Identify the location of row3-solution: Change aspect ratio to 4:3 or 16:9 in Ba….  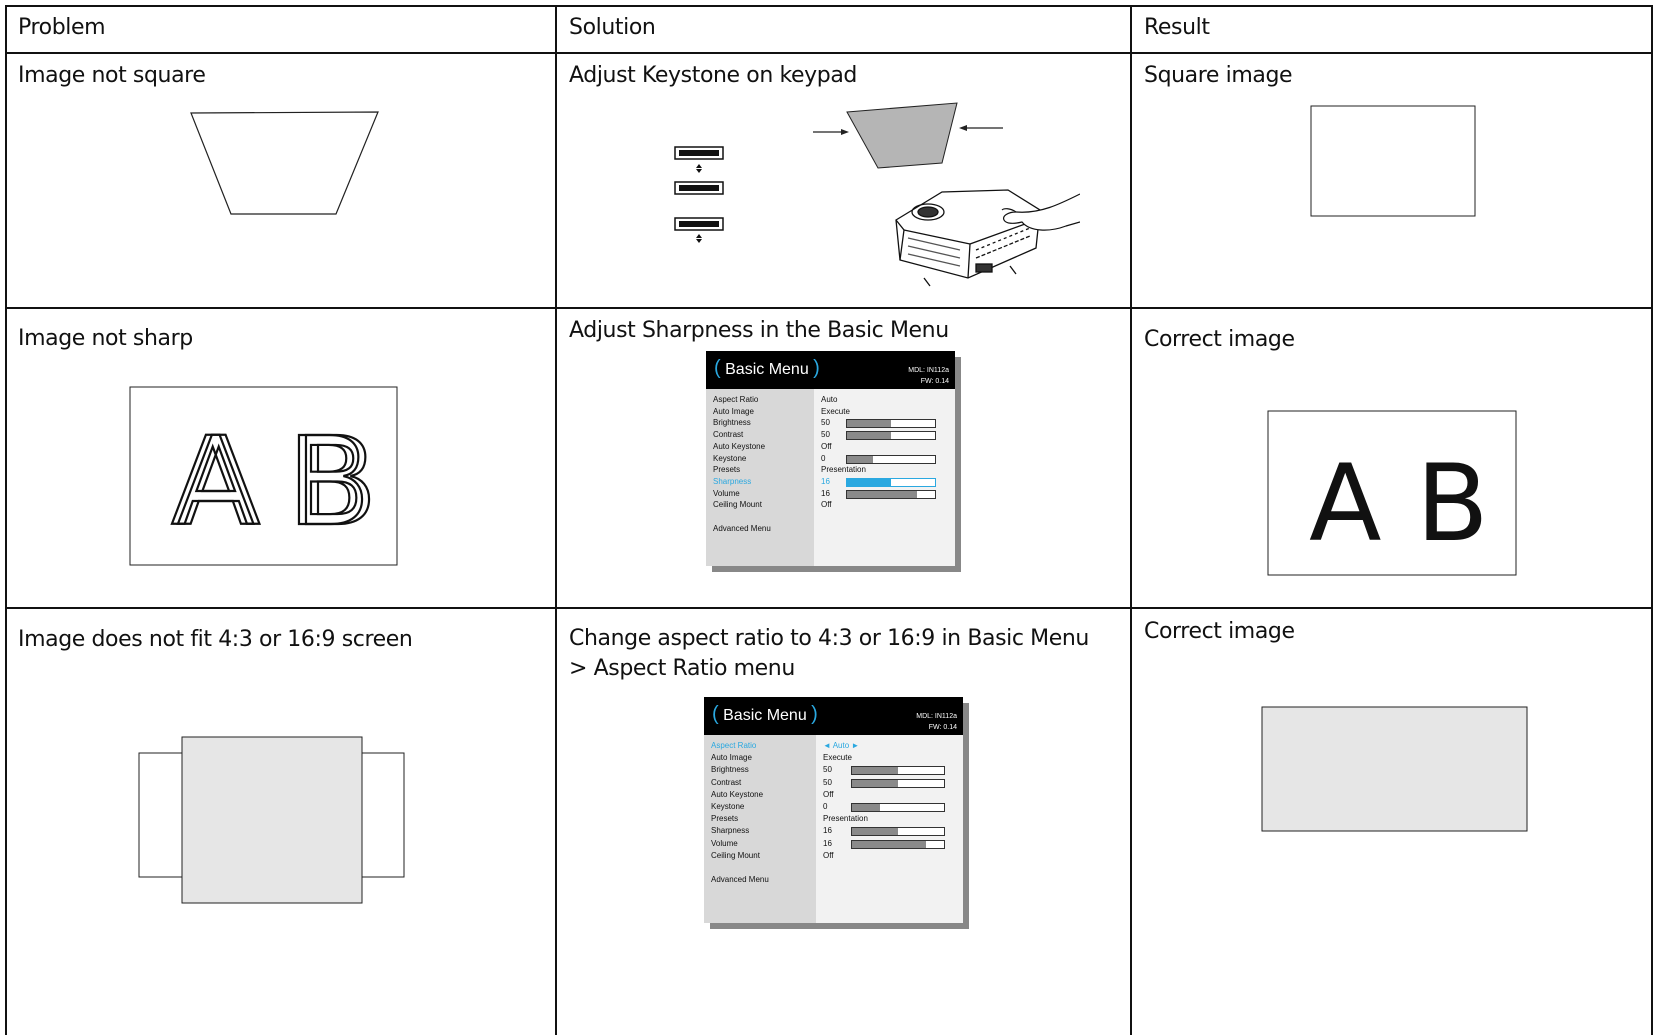
(829, 653).